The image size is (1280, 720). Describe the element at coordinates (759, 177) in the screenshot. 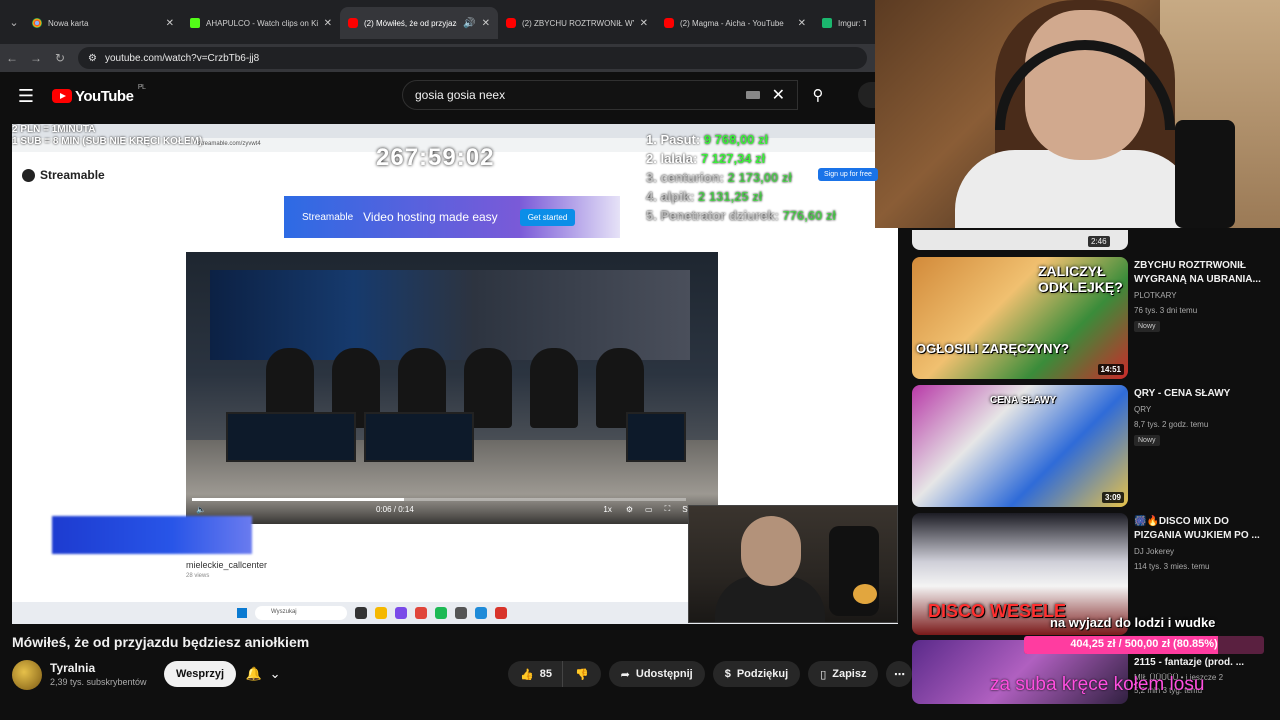

I see `donor-amount: 2 173,00 zł` at that location.